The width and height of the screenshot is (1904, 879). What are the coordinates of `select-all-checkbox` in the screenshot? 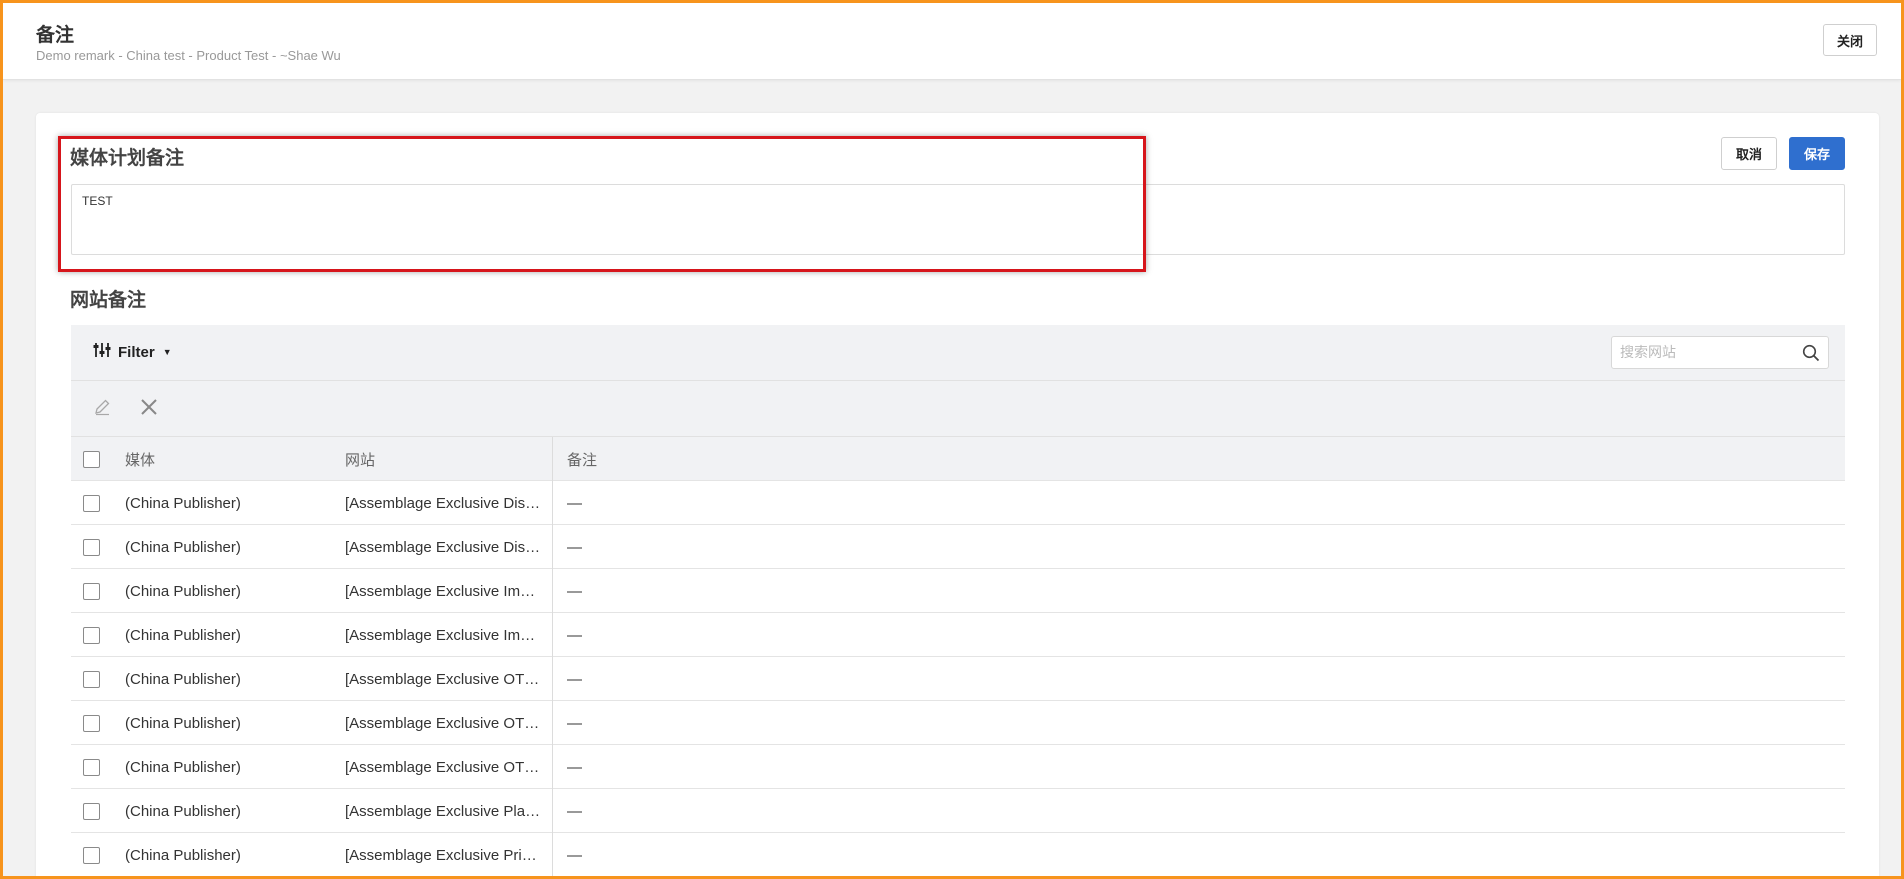 It's located at (91, 459).